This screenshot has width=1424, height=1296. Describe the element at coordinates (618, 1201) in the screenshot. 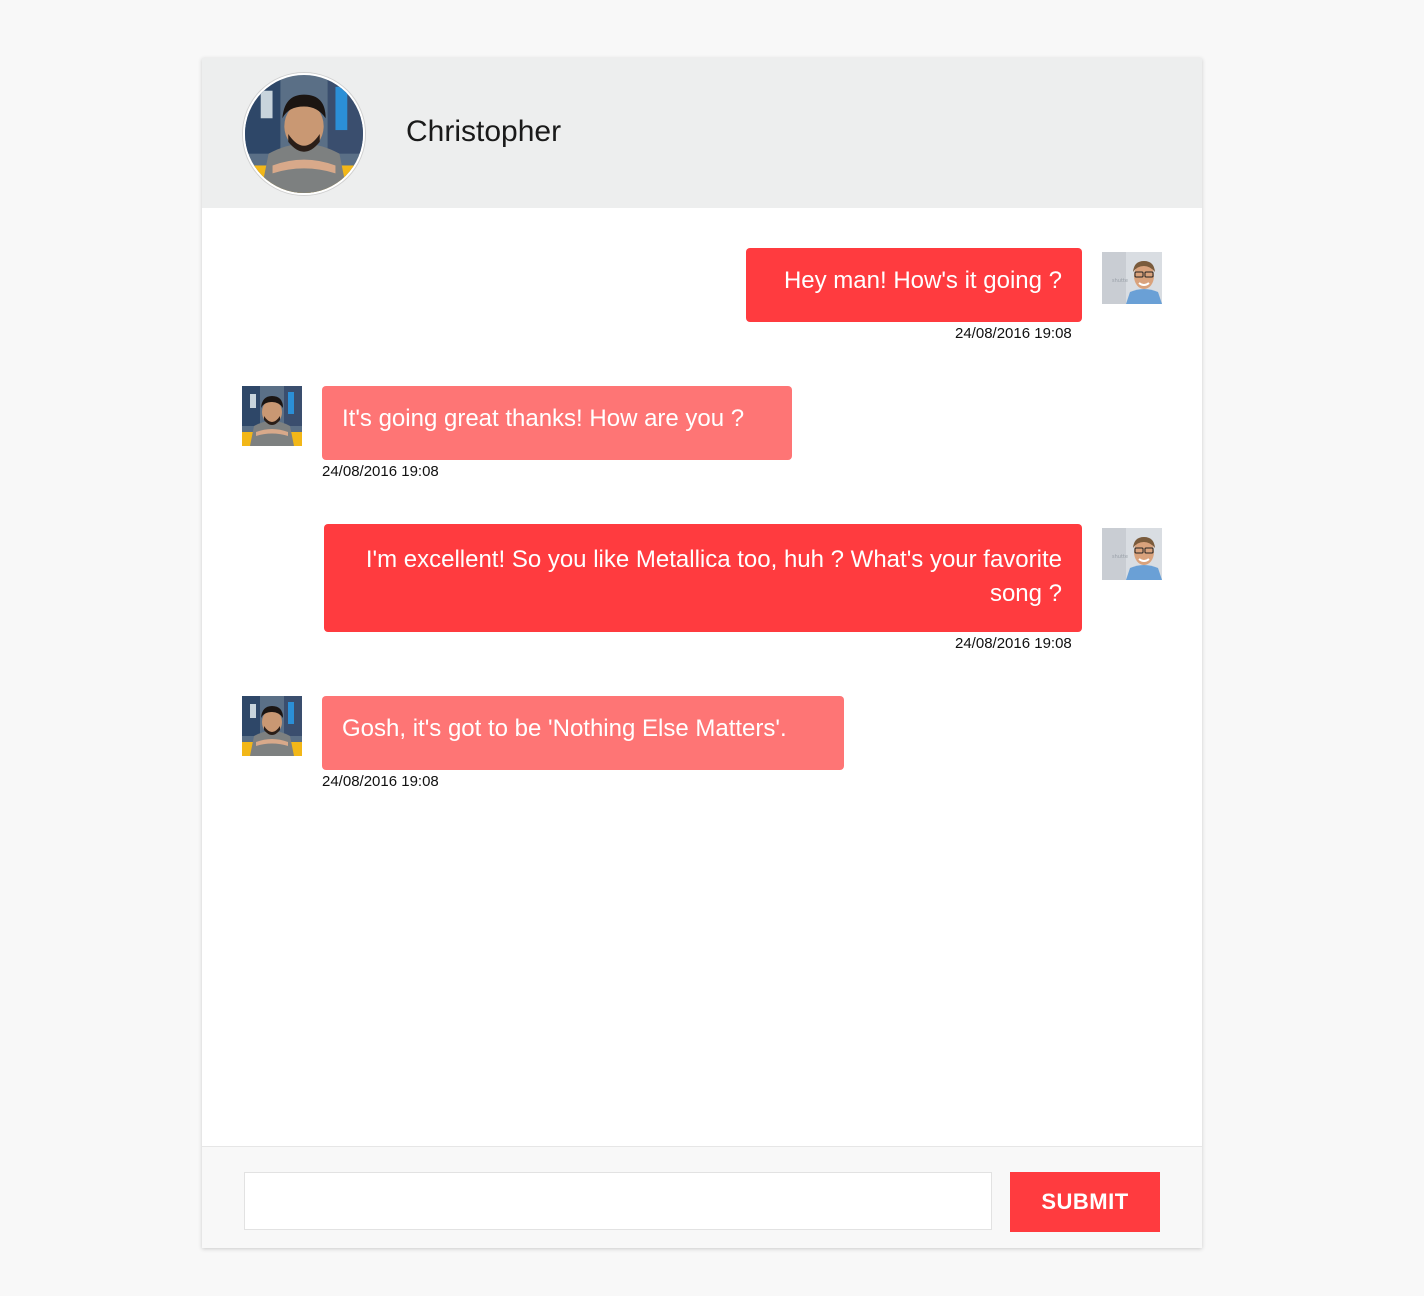

I see `message-input` at that location.